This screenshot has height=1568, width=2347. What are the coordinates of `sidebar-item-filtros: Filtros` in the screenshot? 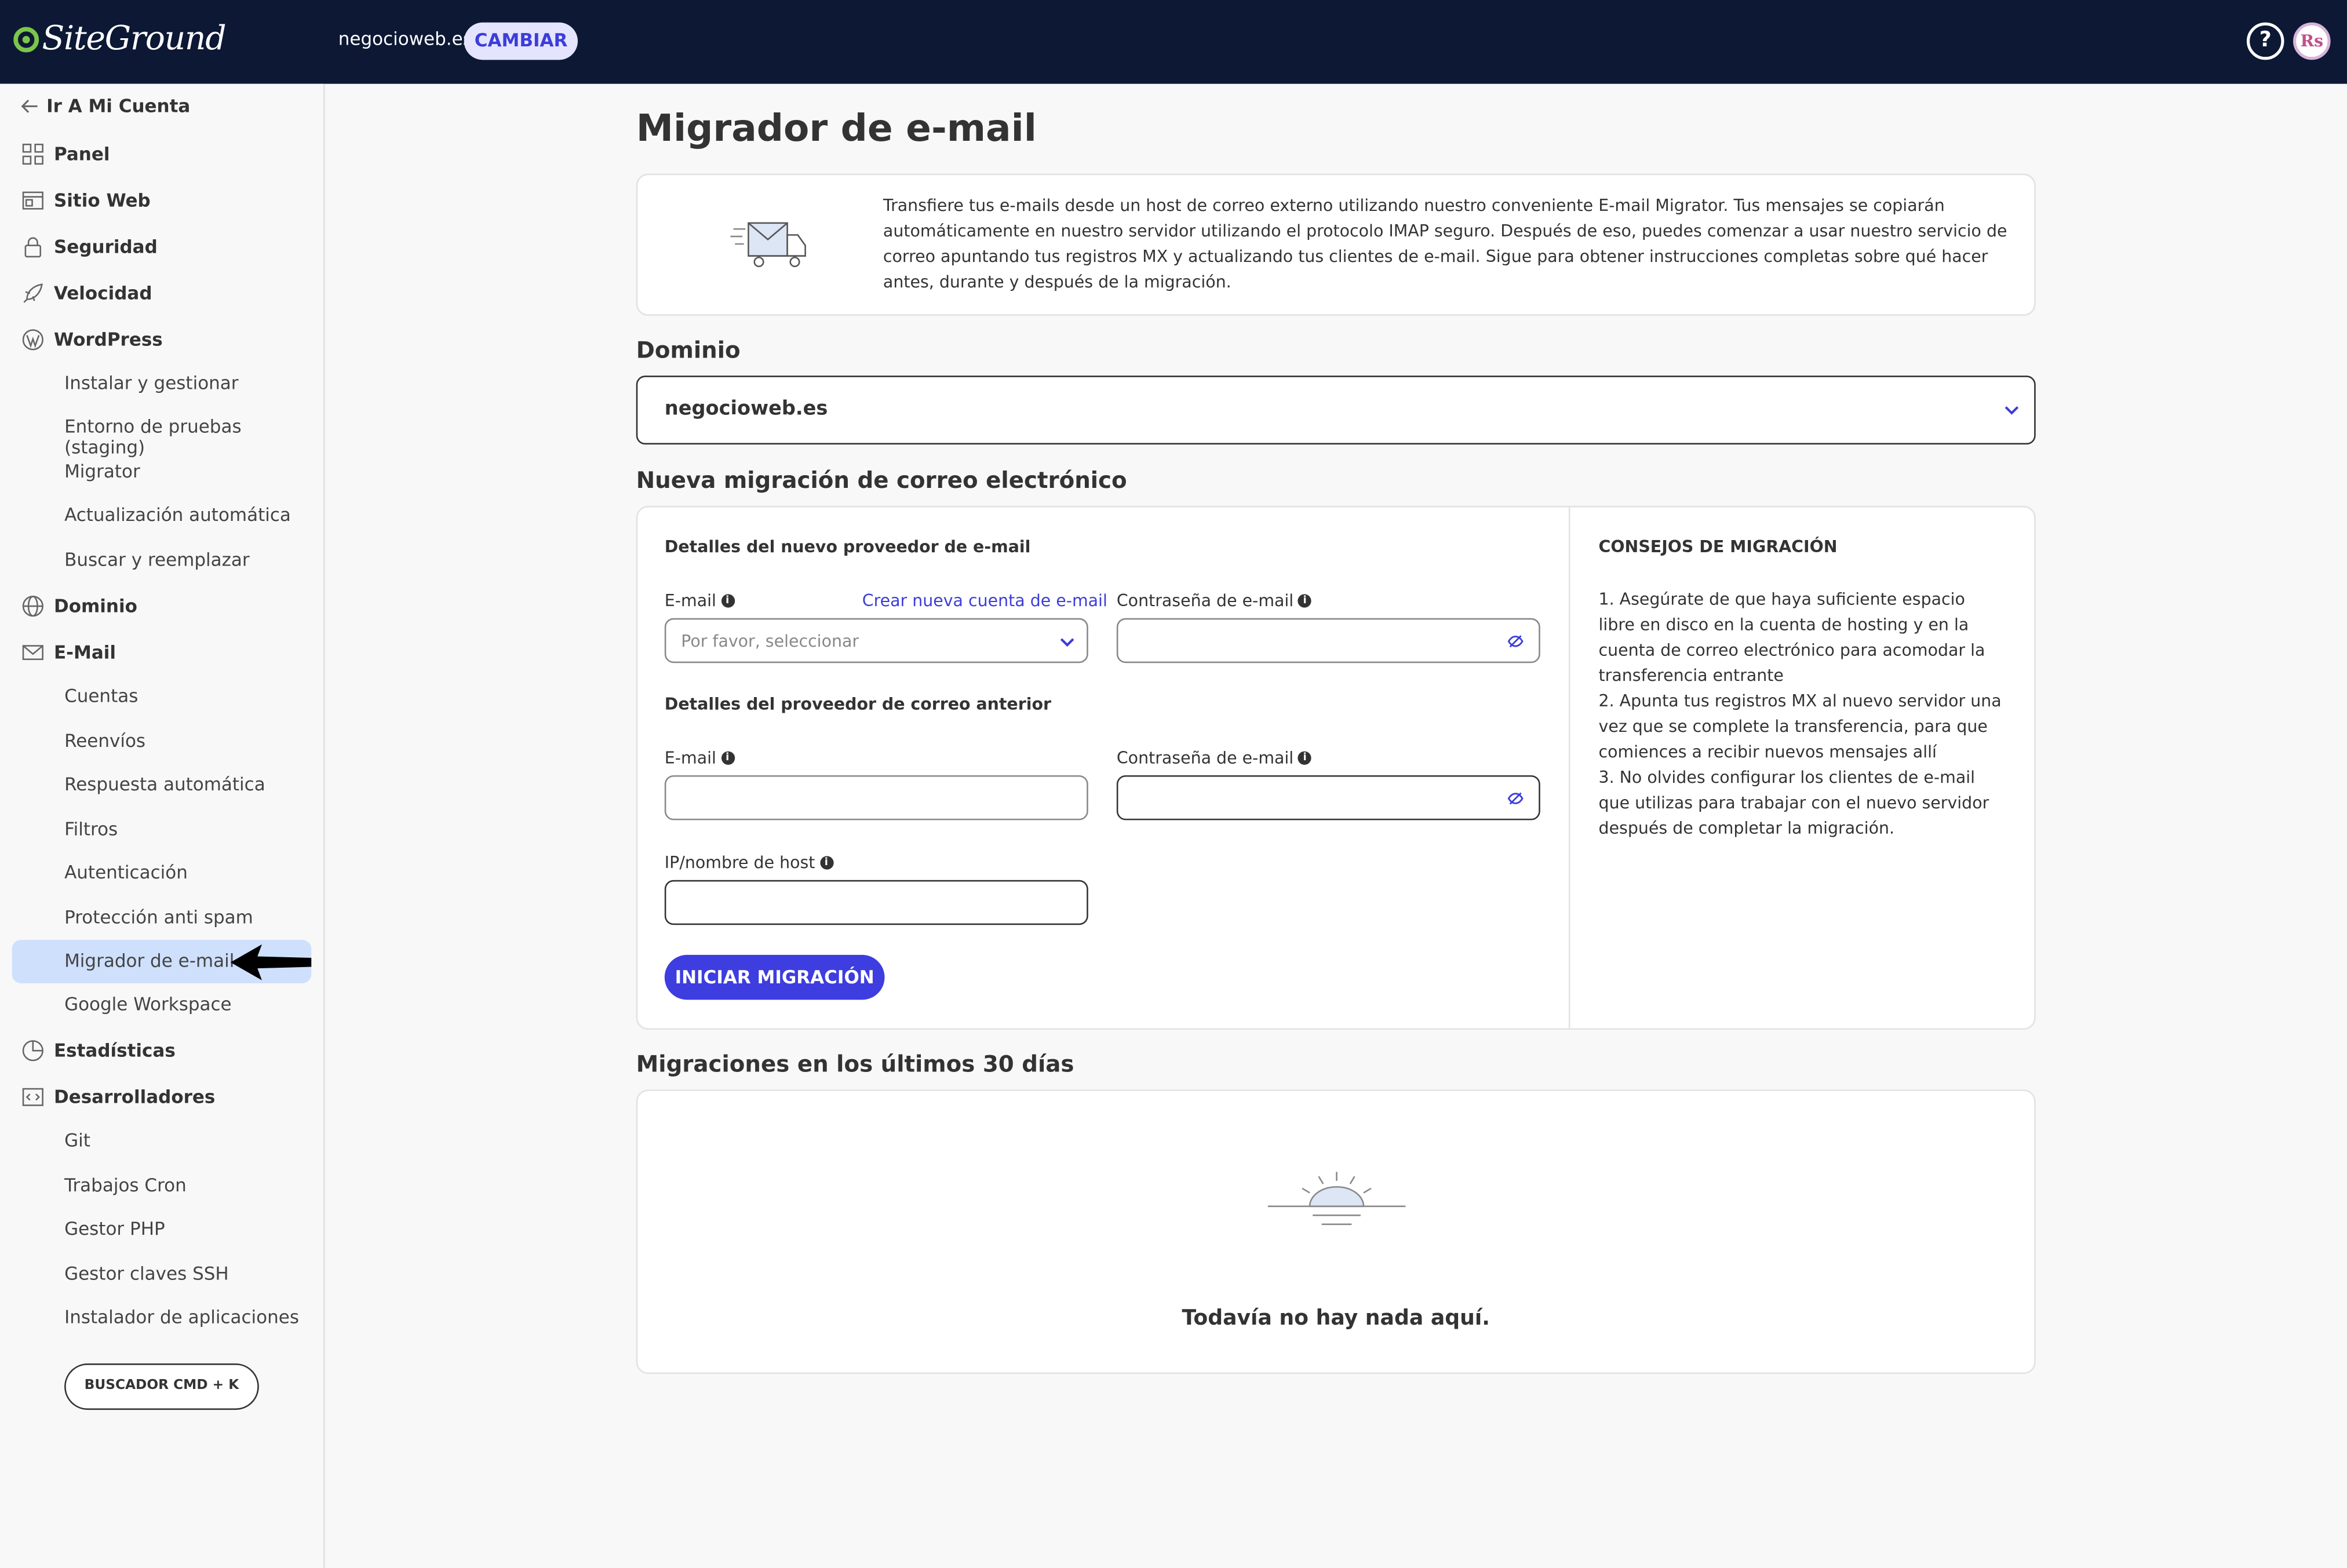 It's located at (91, 829).